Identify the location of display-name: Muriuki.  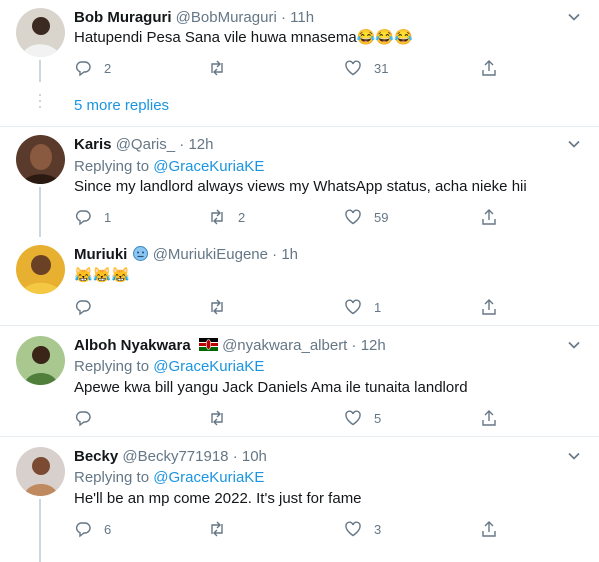
(100, 254).